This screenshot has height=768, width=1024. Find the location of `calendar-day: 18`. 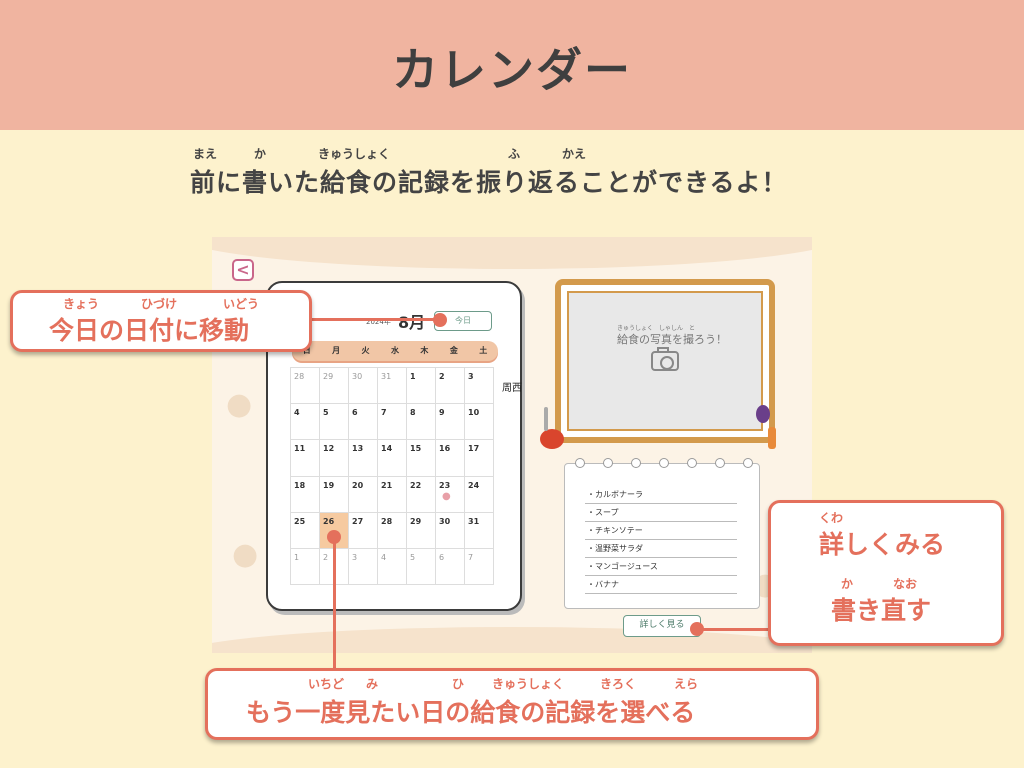

calendar-day: 18 is located at coordinates (305, 494).